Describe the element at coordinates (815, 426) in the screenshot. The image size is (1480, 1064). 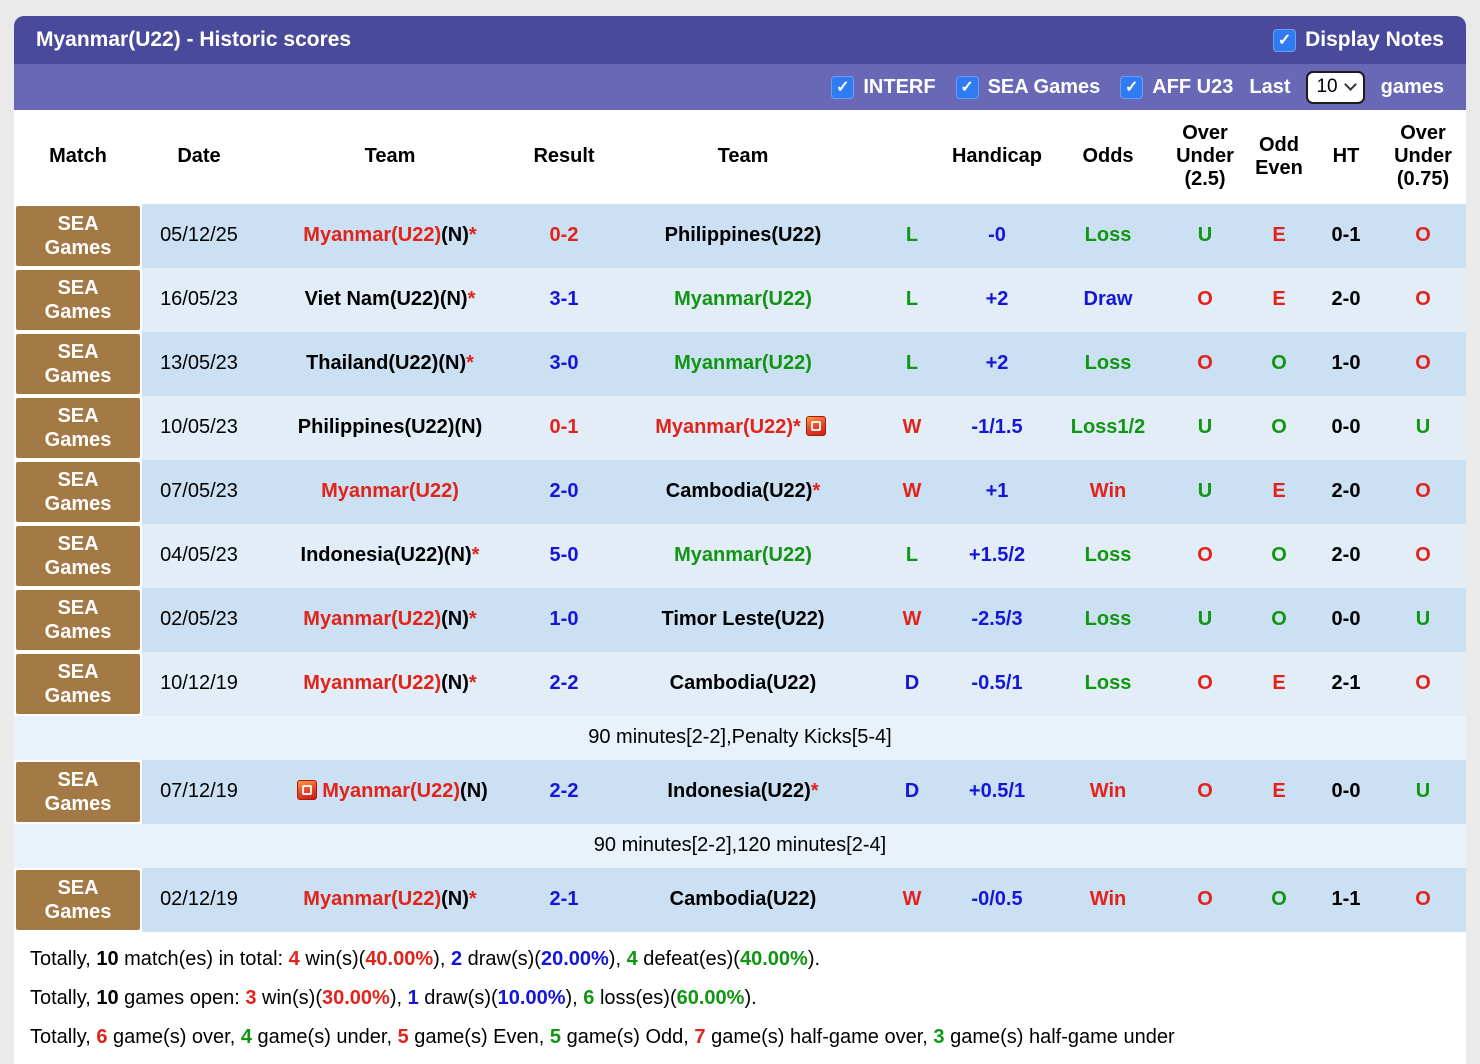
I see `card-icon` at that location.